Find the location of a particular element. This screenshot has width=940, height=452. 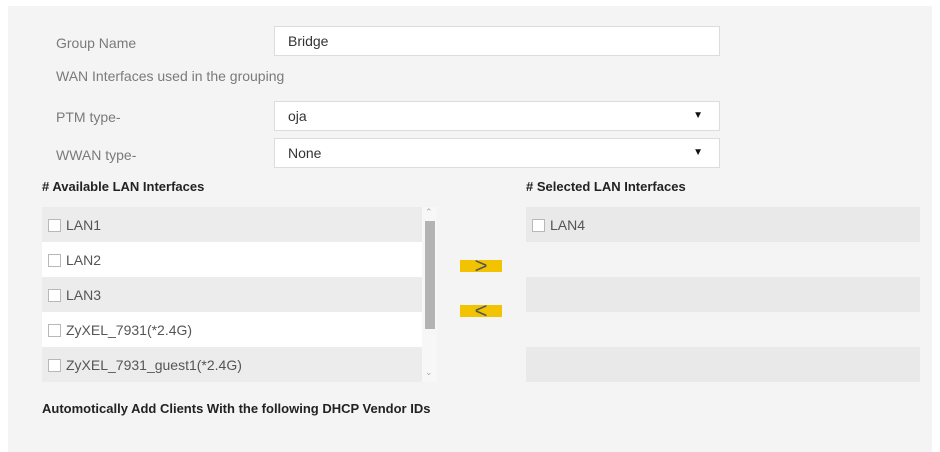

list-item-label: ZyXEL_7931_guest1(*2.4G) is located at coordinates (154, 364).